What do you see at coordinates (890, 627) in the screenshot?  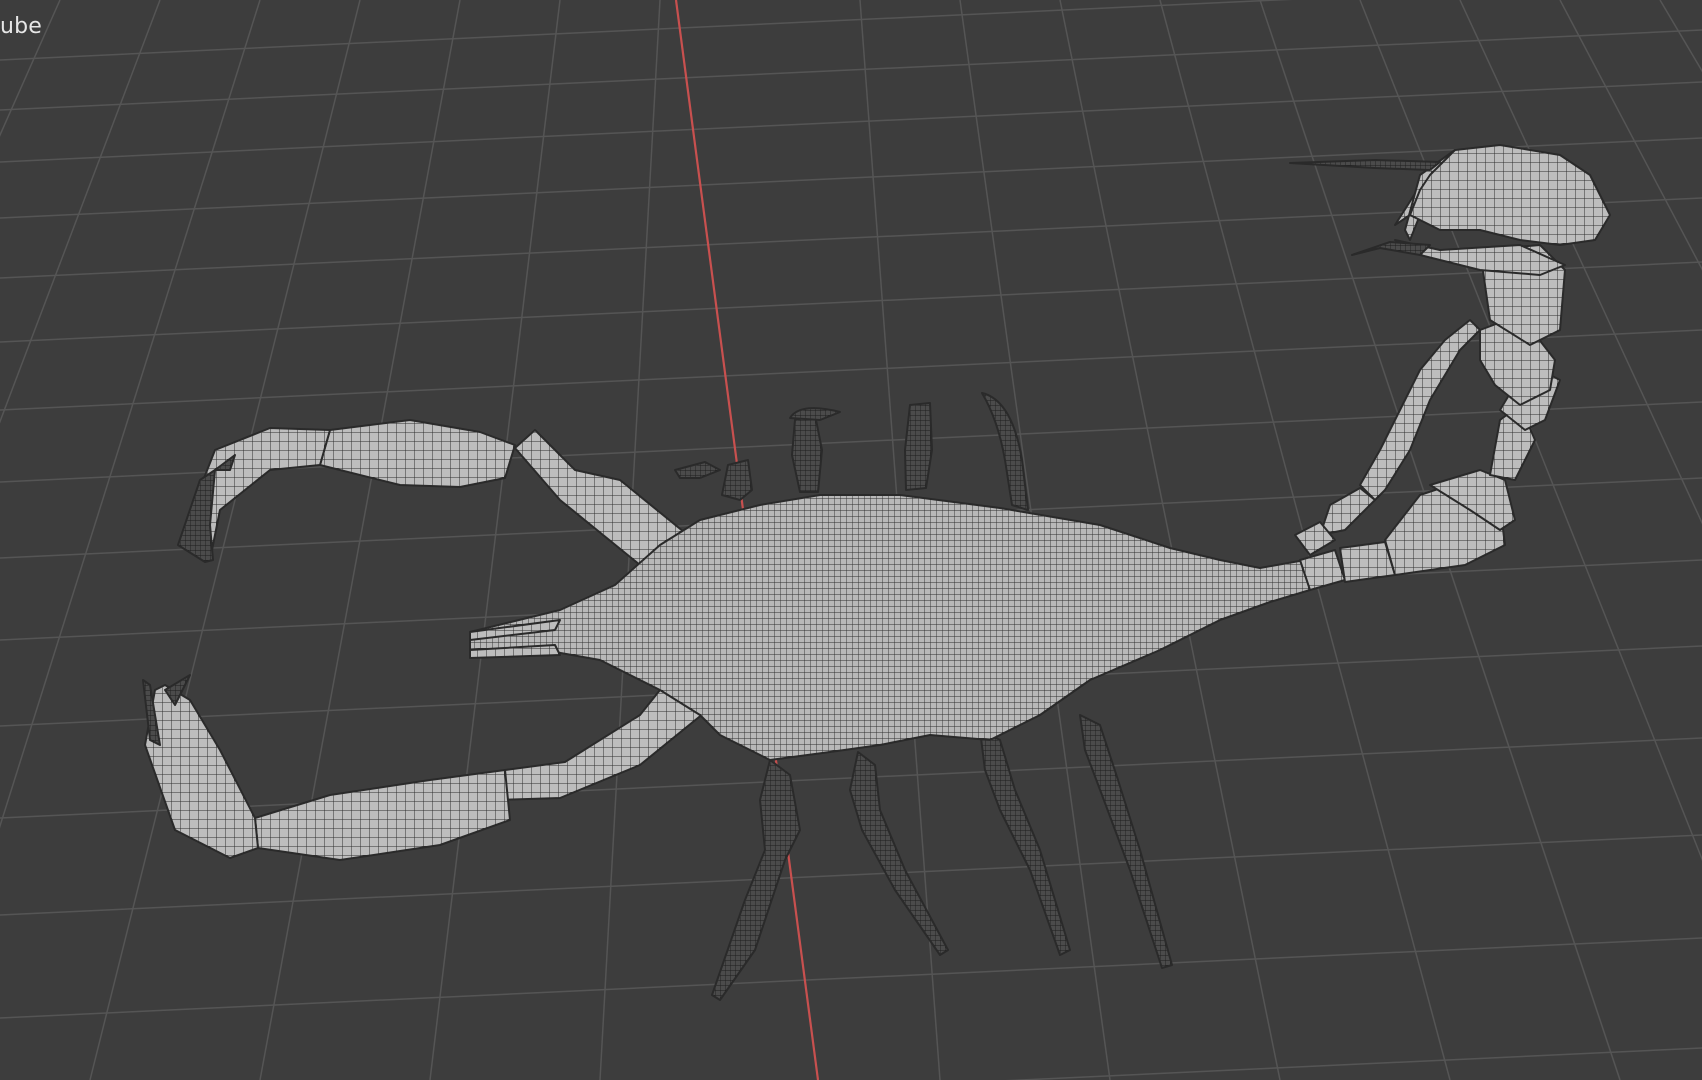 I see `body-segment` at bounding box center [890, 627].